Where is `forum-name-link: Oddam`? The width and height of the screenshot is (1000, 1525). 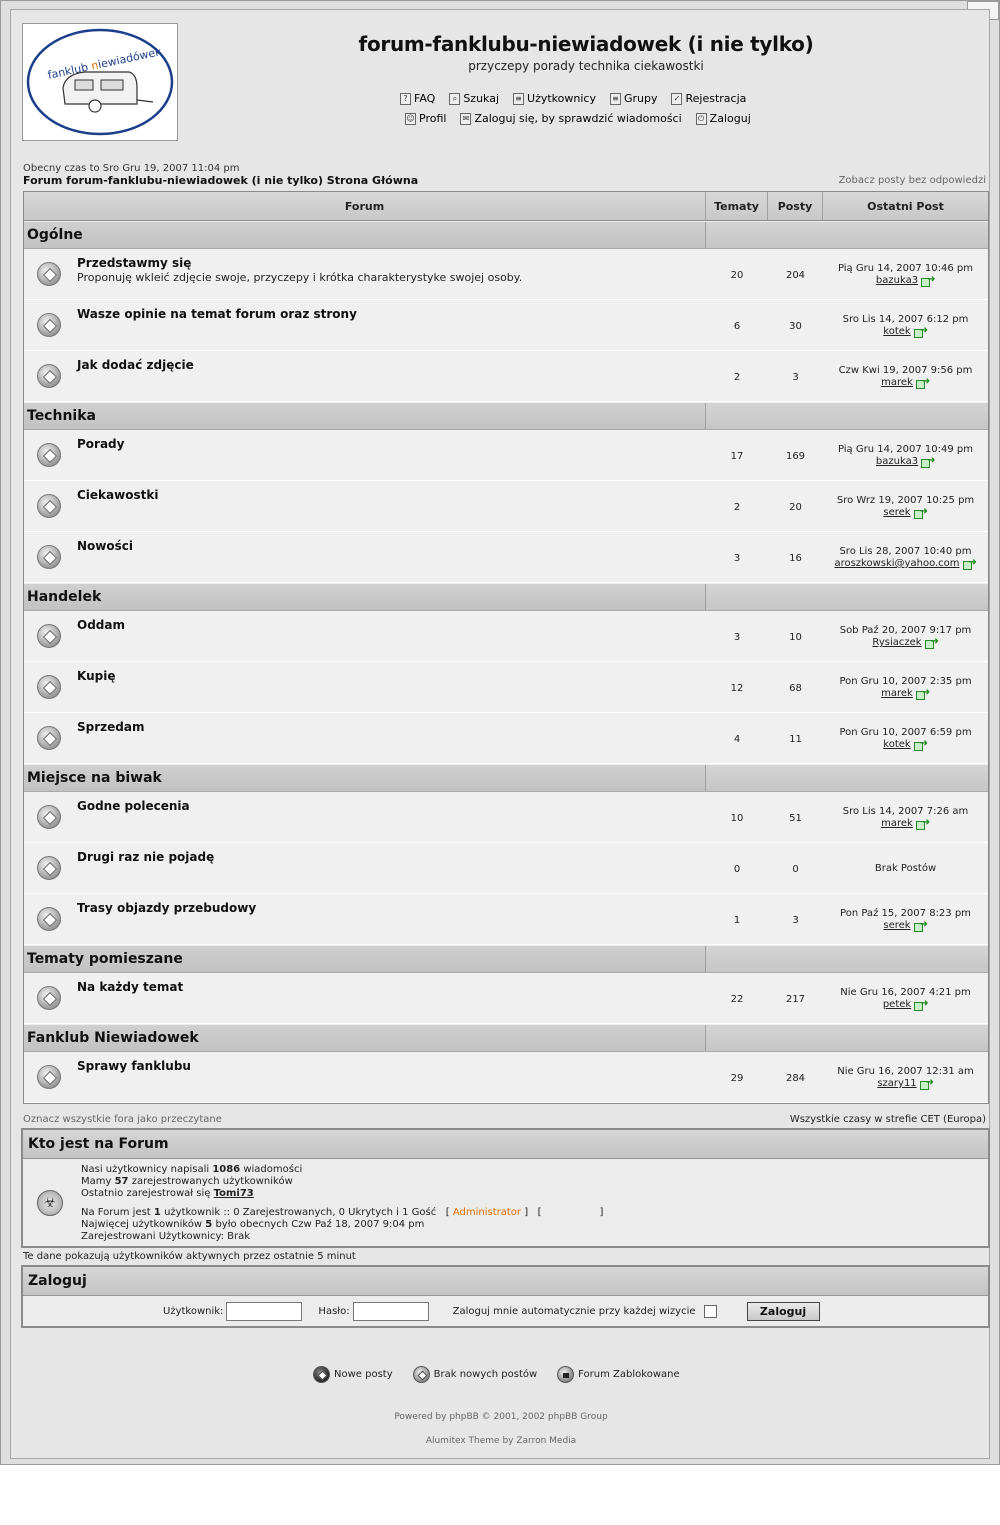 forum-name-link: Oddam is located at coordinates (391, 625).